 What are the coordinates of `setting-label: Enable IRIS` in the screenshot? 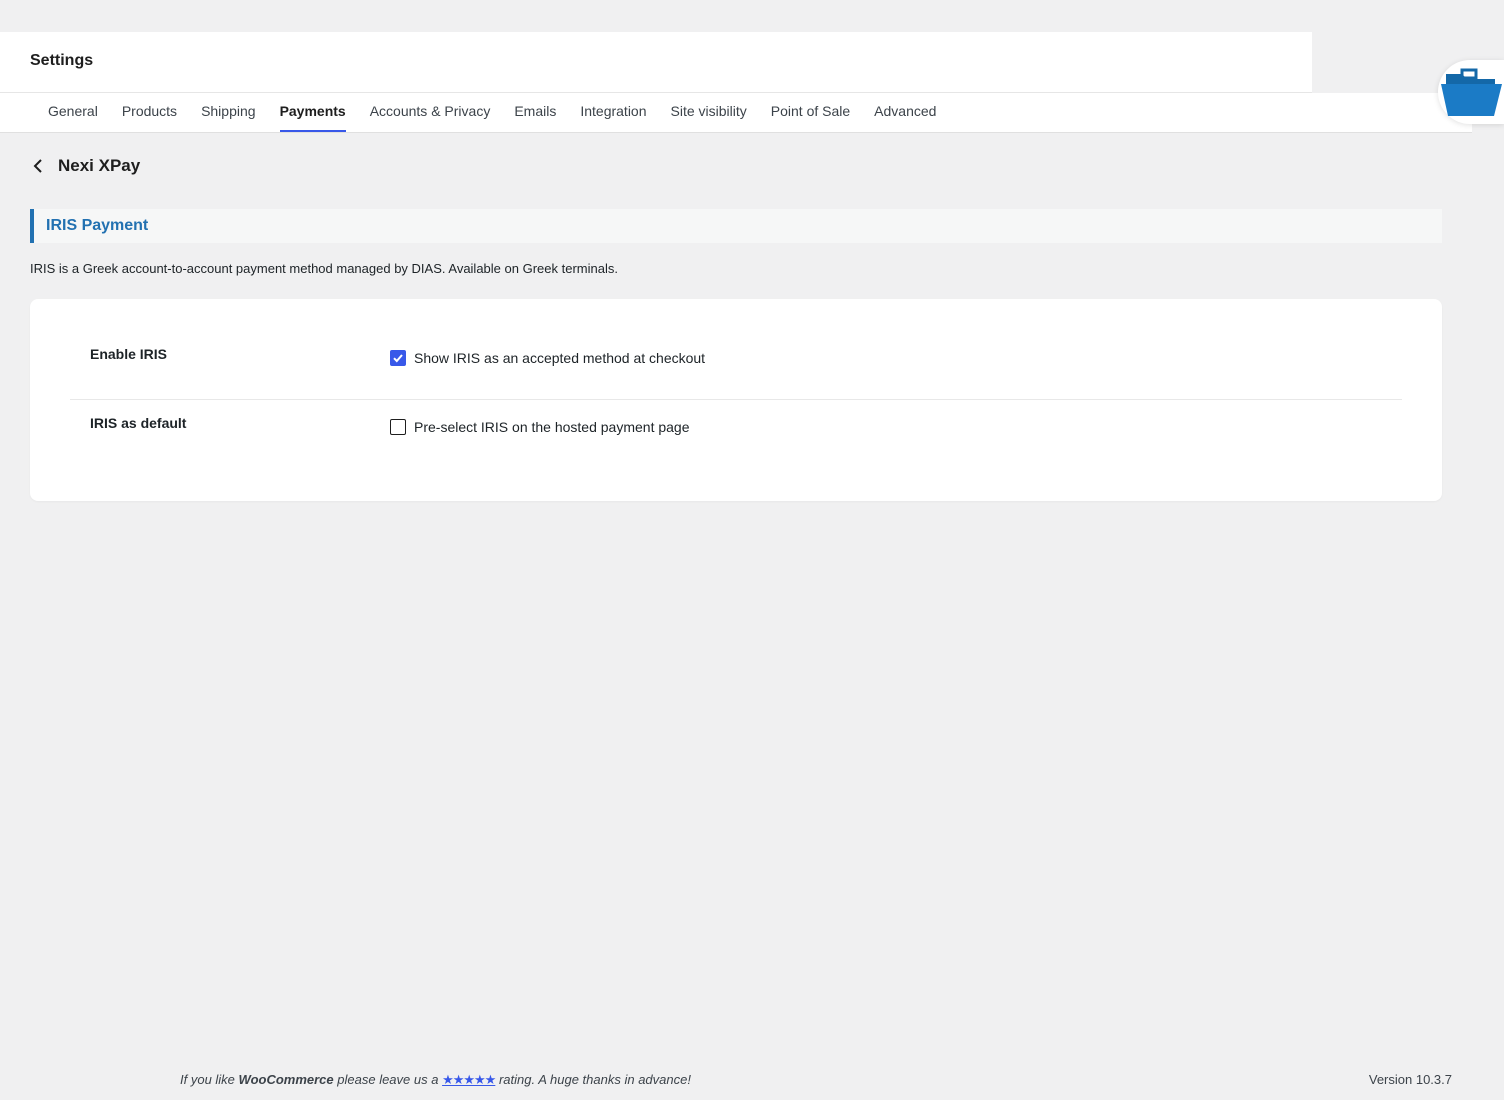 It's located at (129, 354).